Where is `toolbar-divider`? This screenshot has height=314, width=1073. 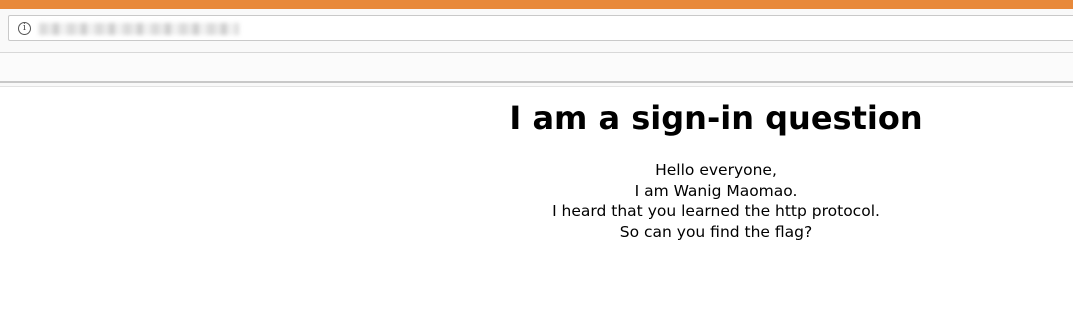
toolbar-divider is located at coordinates (536, 82).